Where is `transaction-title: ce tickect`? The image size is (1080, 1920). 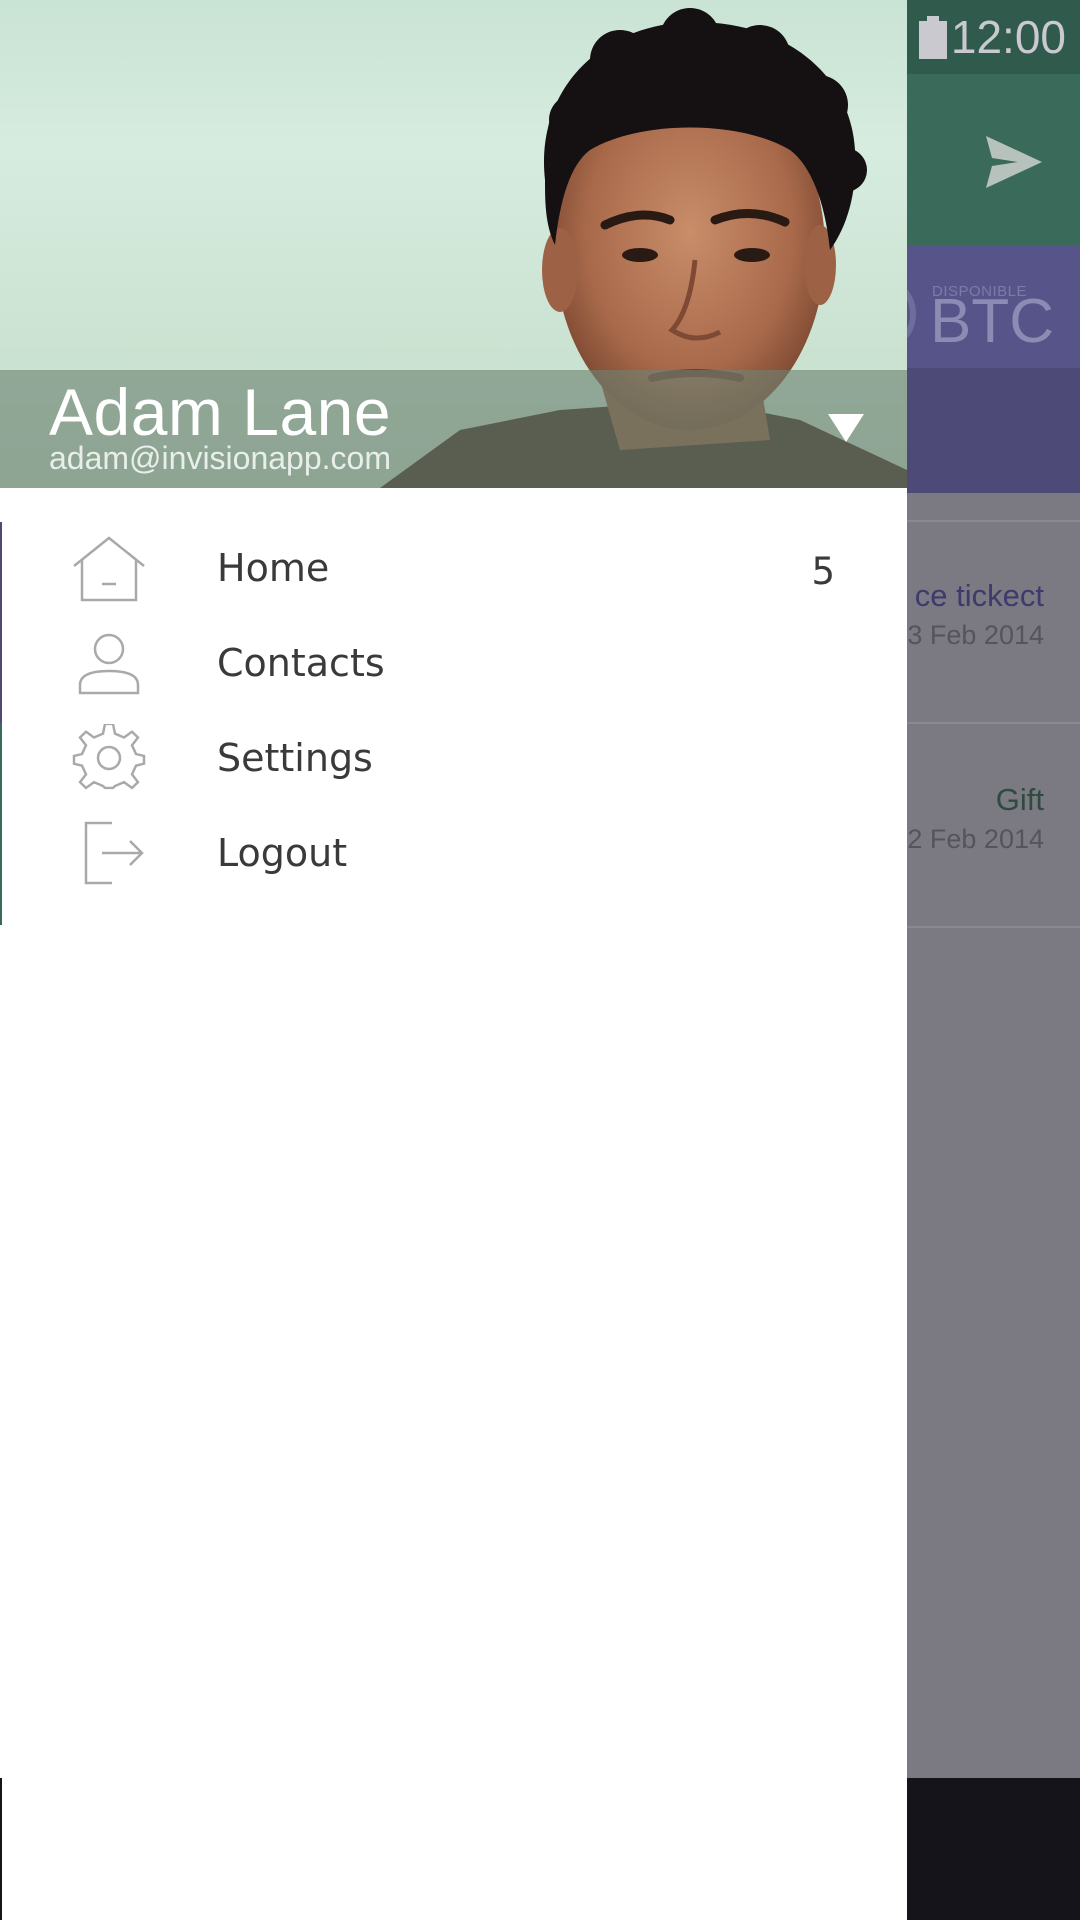 transaction-title: ce tickect is located at coordinates (979, 596).